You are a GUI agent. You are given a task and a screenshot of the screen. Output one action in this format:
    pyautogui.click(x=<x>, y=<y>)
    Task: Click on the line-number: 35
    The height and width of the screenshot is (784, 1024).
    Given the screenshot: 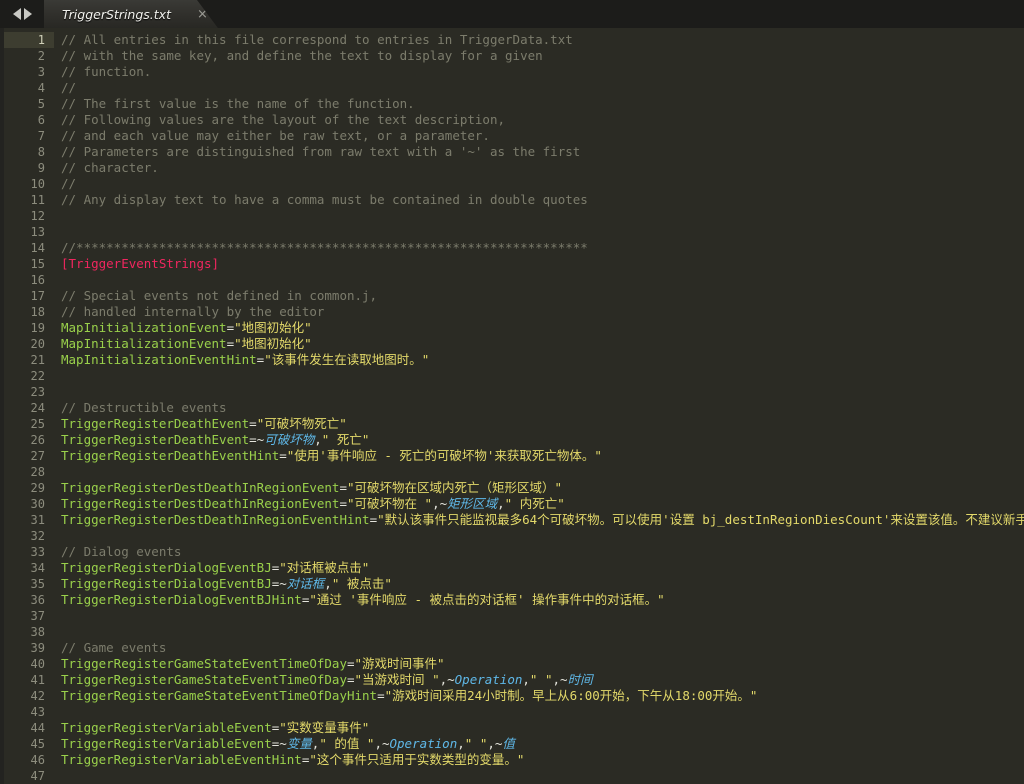 What is the action you would take?
    pyautogui.click(x=37, y=584)
    